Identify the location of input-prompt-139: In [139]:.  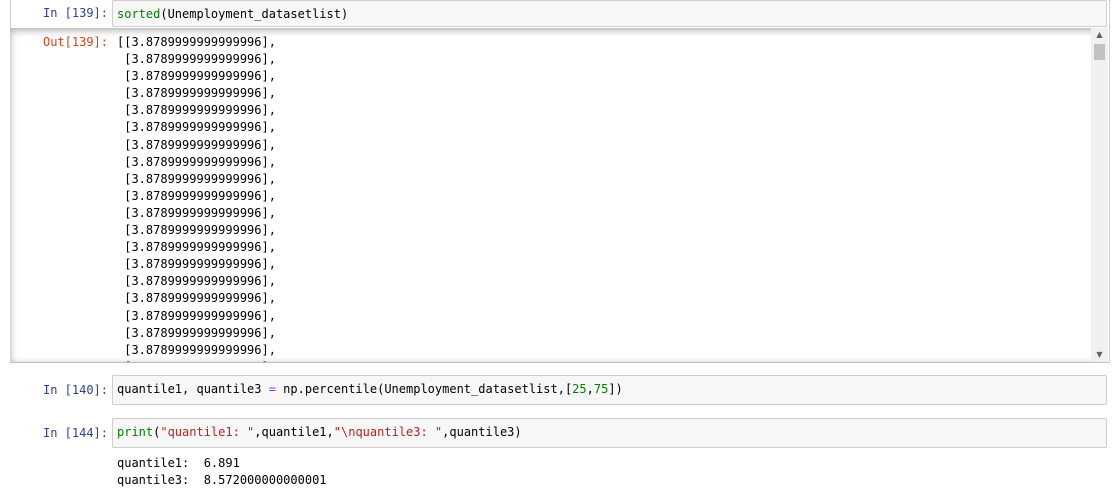
(75, 13).